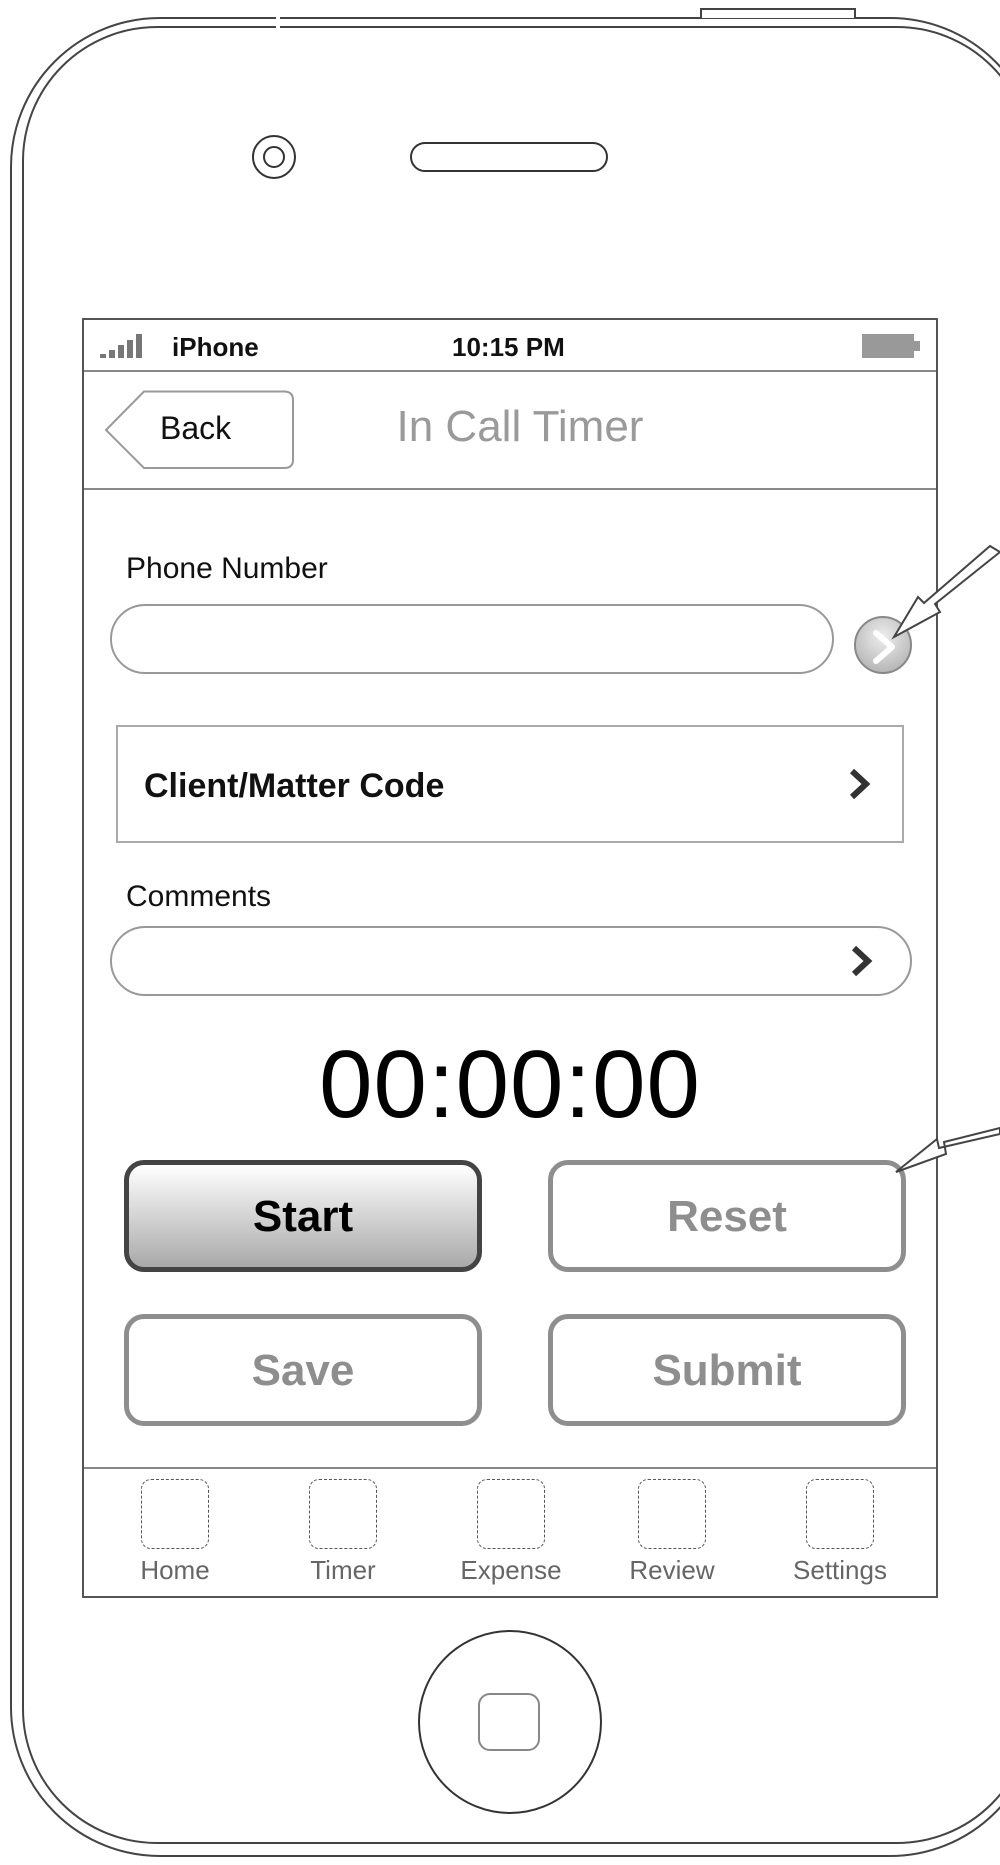  What do you see at coordinates (945, 592) in the screenshot?
I see `annotation-arrow-detail` at bounding box center [945, 592].